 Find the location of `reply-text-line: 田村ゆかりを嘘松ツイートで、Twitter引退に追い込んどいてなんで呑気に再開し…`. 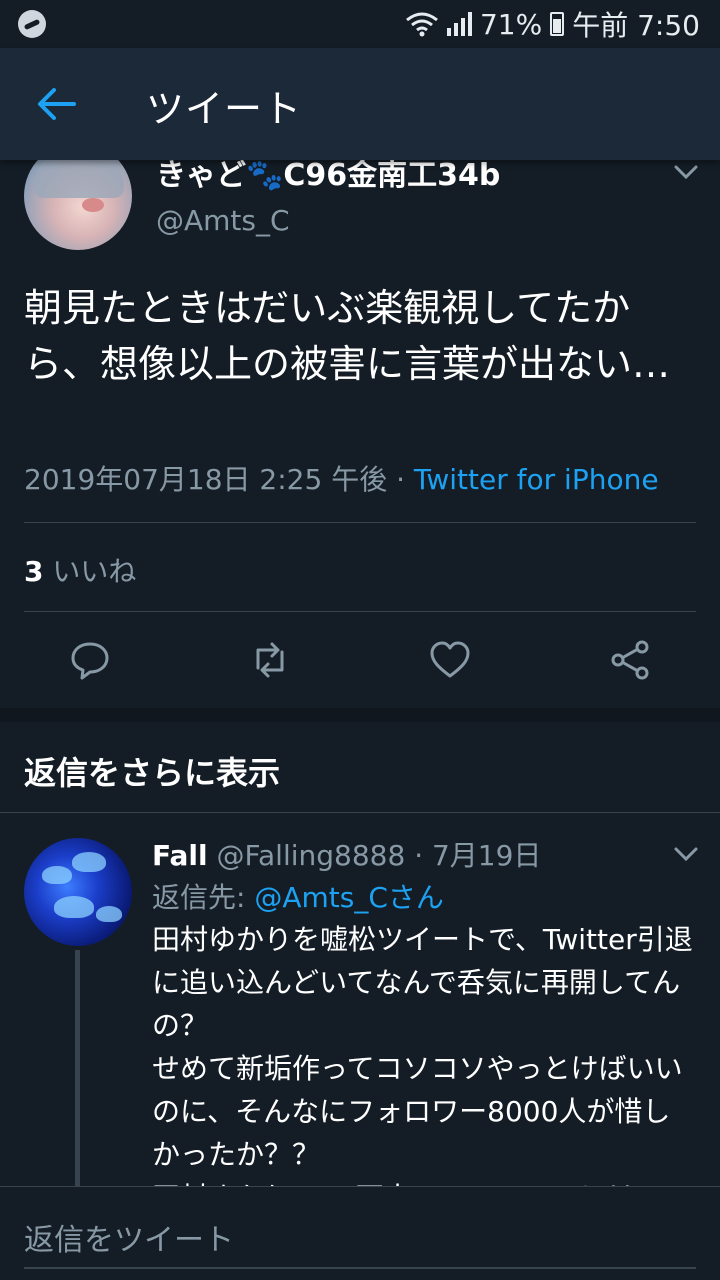

reply-text-line: 田村ゆかりを嘘松ツイートで、Twitter引退に追い込んどいてなんで呑気に再開し… is located at coordinates (422, 982).